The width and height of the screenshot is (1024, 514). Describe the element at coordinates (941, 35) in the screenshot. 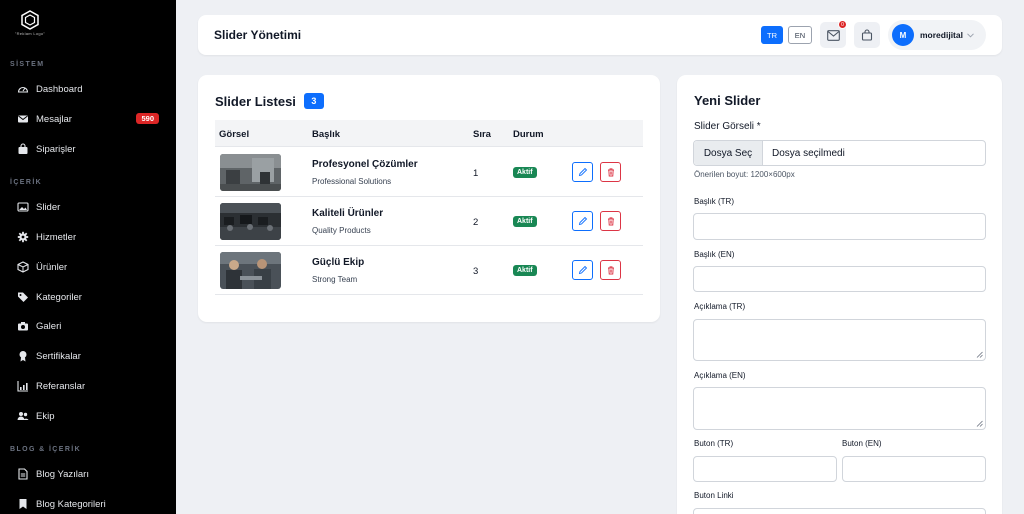

I see `user-name: moredijital` at that location.